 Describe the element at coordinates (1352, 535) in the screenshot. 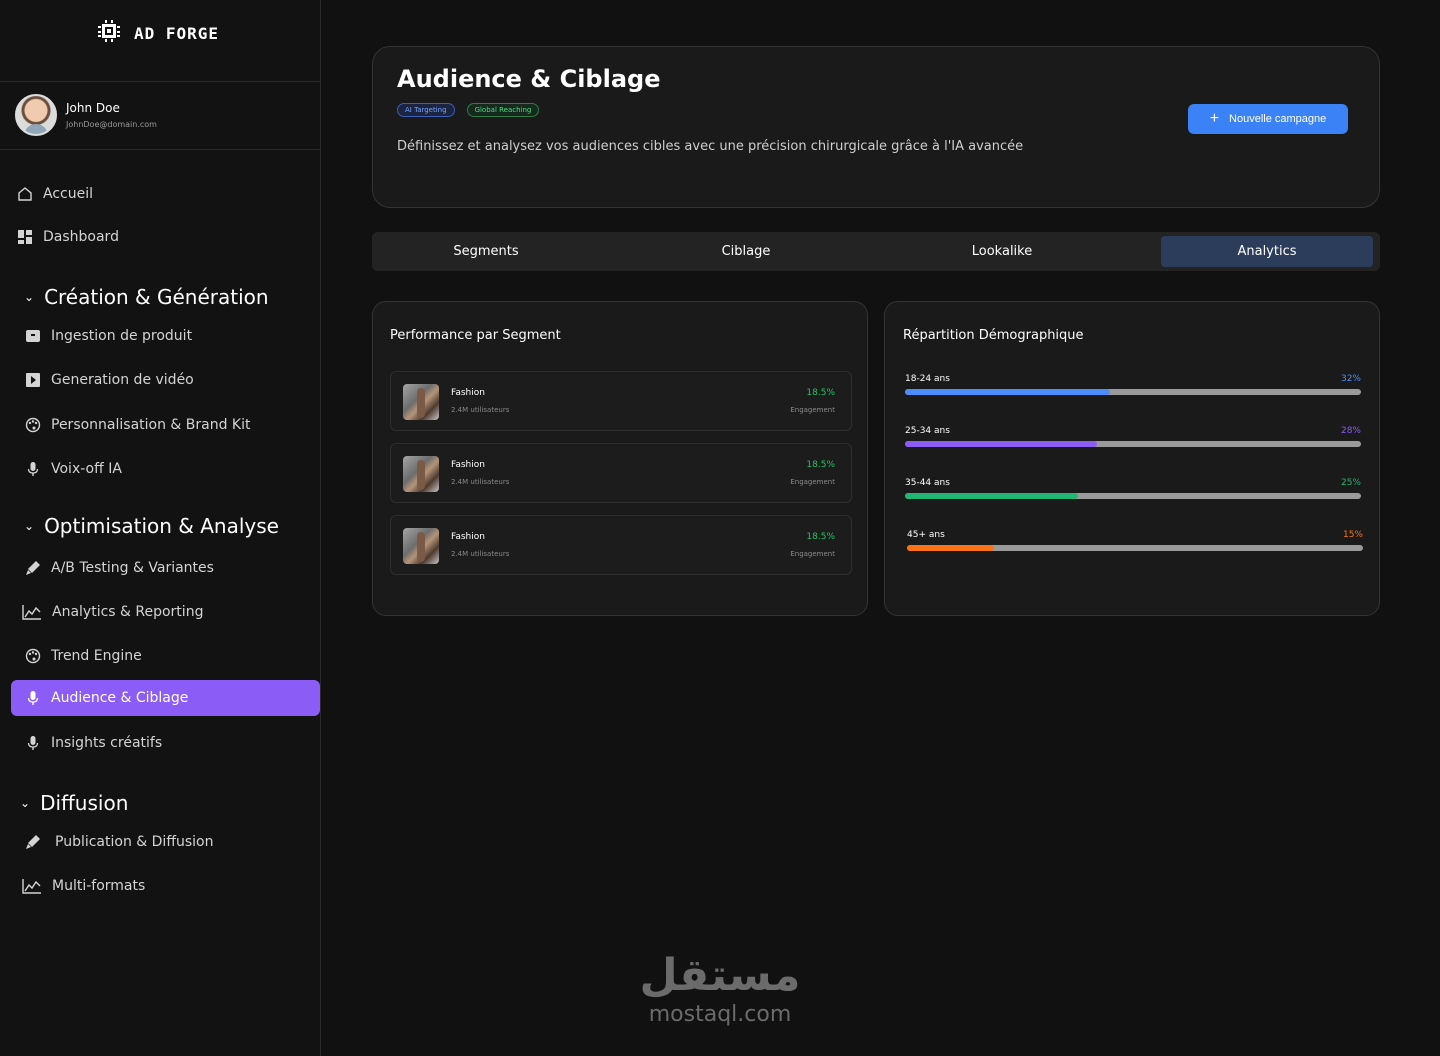

I see `demo-pct: 15%` at that location.